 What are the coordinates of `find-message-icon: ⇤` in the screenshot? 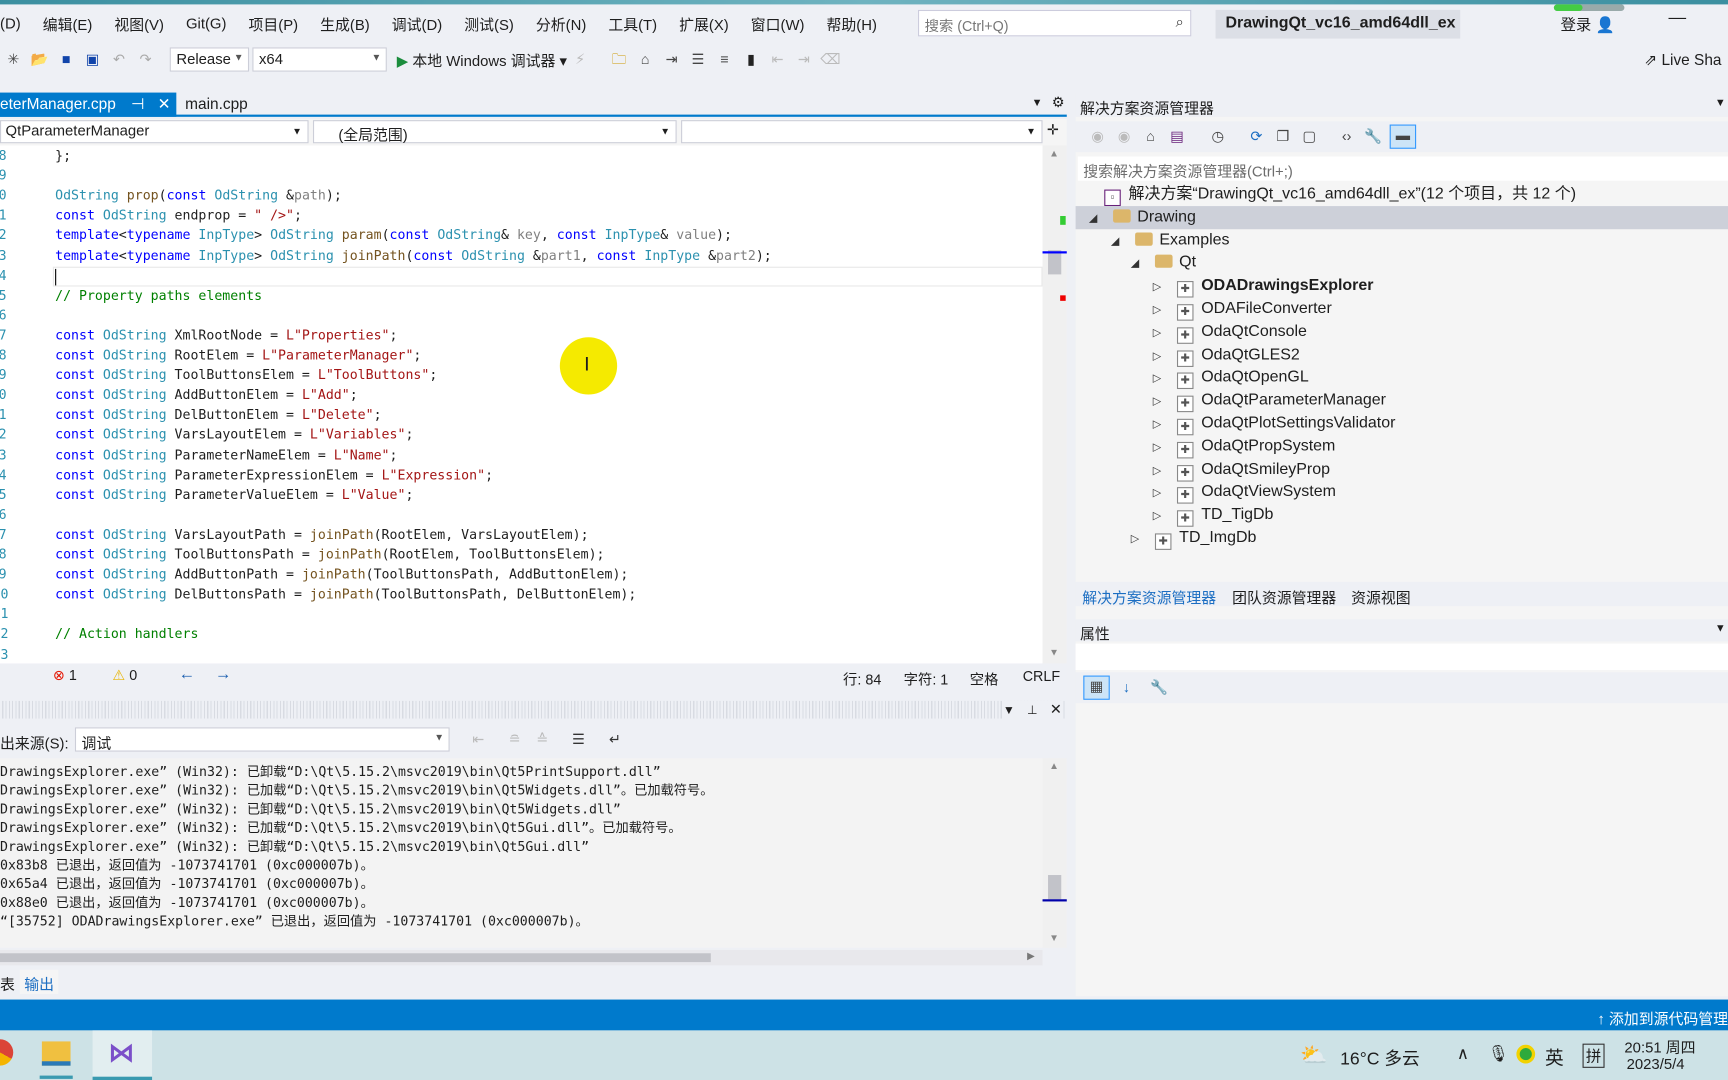 It's located at (478, 740).